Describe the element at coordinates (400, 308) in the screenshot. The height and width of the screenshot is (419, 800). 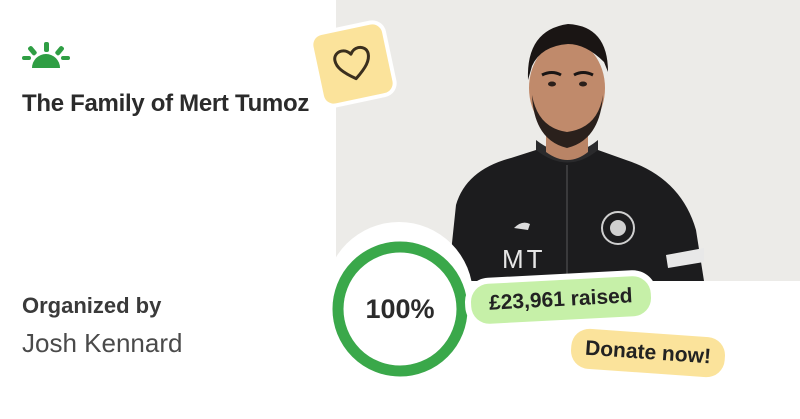
I see `progress-percent: 100%` at that location.